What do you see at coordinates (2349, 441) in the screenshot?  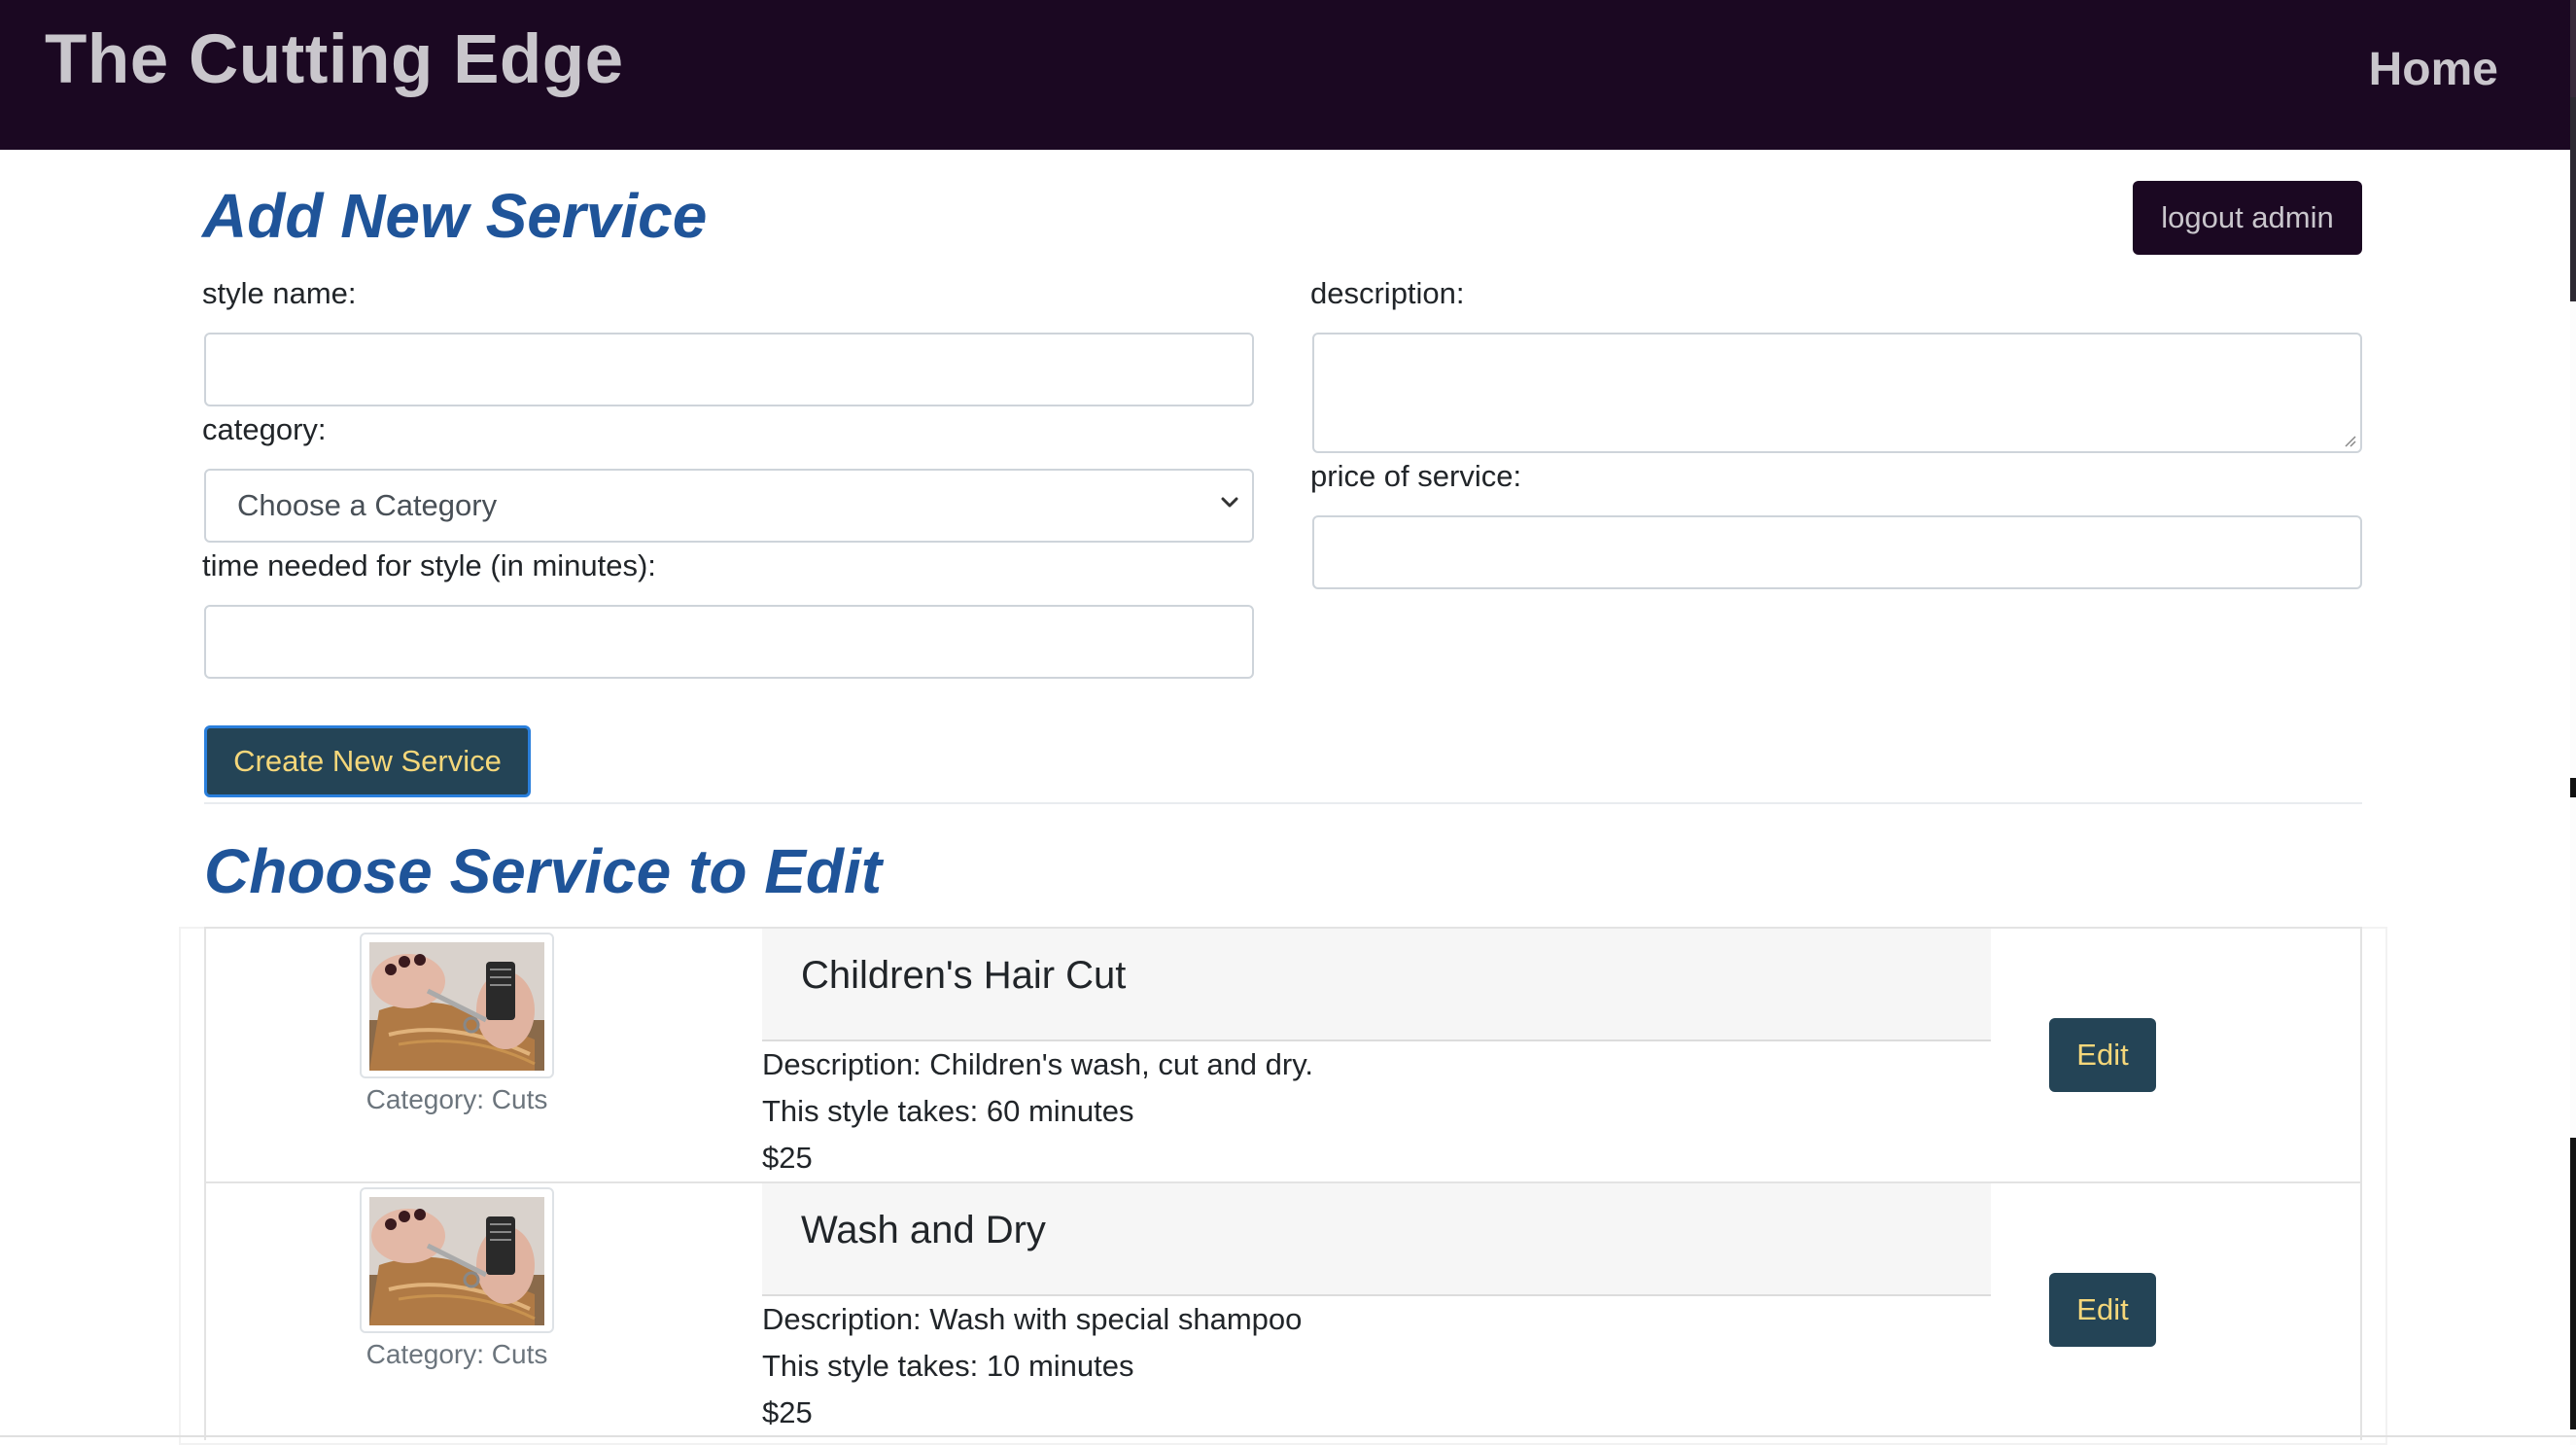 I see `resize-grip-icon` at bounding box center [2349, 441].